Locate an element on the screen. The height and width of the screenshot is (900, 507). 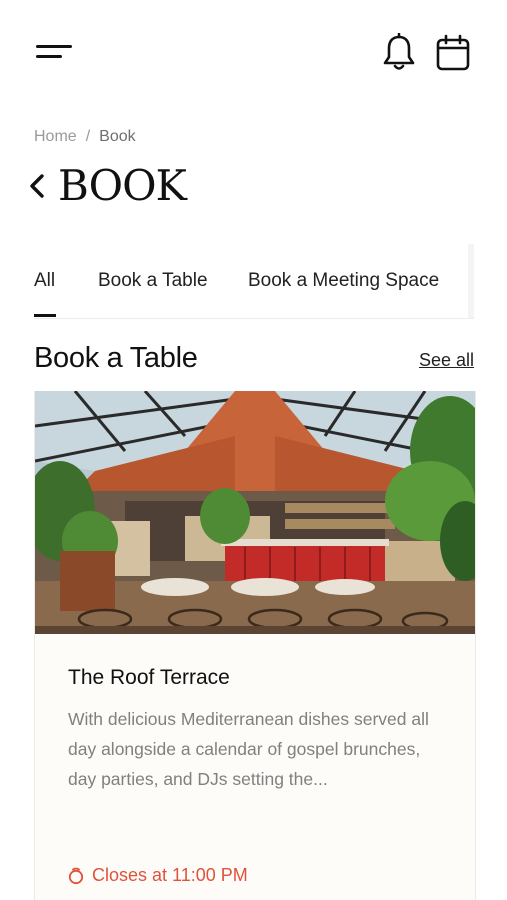
breadcrumb-home: Home is located at coordinates (55, 136).